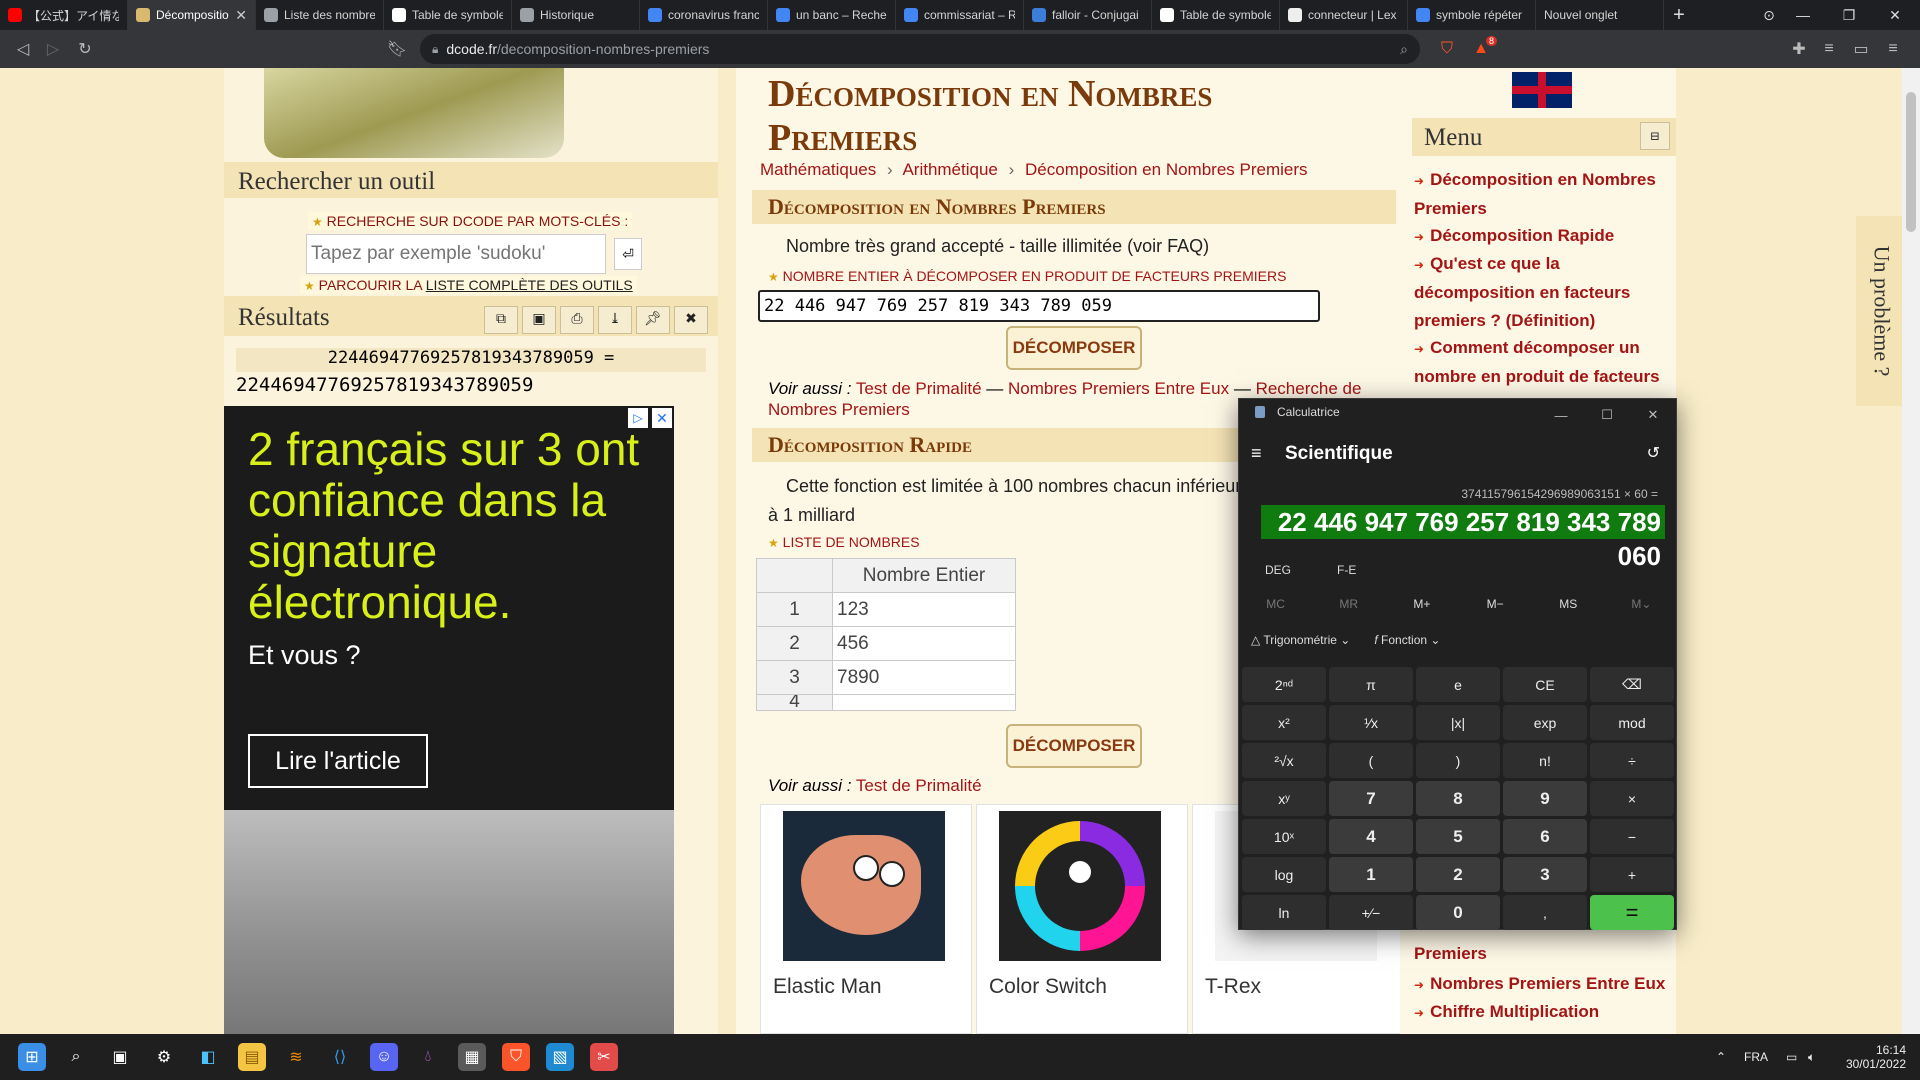 The image size is (1920, 1080). What do you see at coordinates (1874, 1057) in the screenshot?
I see `clock: 16:14 30/01/2022` at bounding box center [1874, 1057].